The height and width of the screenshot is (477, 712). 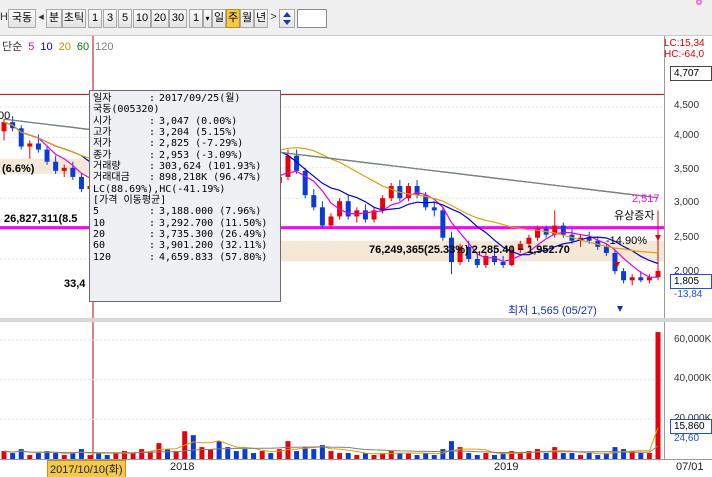 I want to click on tooltip-row-key: 거래대금, so click(x=111, y=178).